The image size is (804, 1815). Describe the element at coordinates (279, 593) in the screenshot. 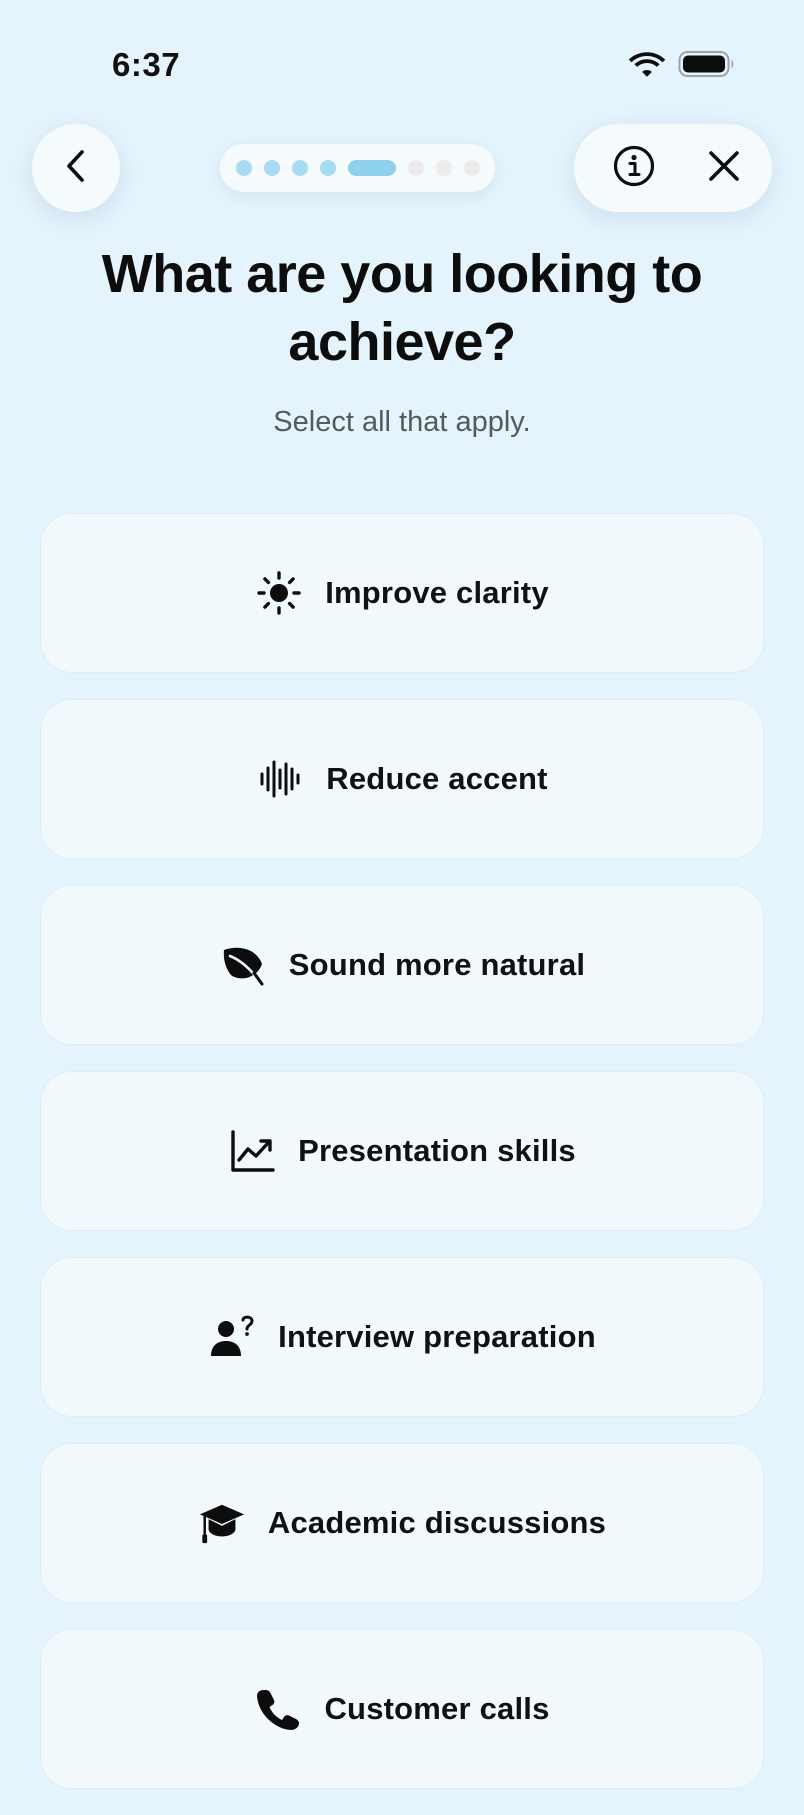

I see `sun-icon` at that location.